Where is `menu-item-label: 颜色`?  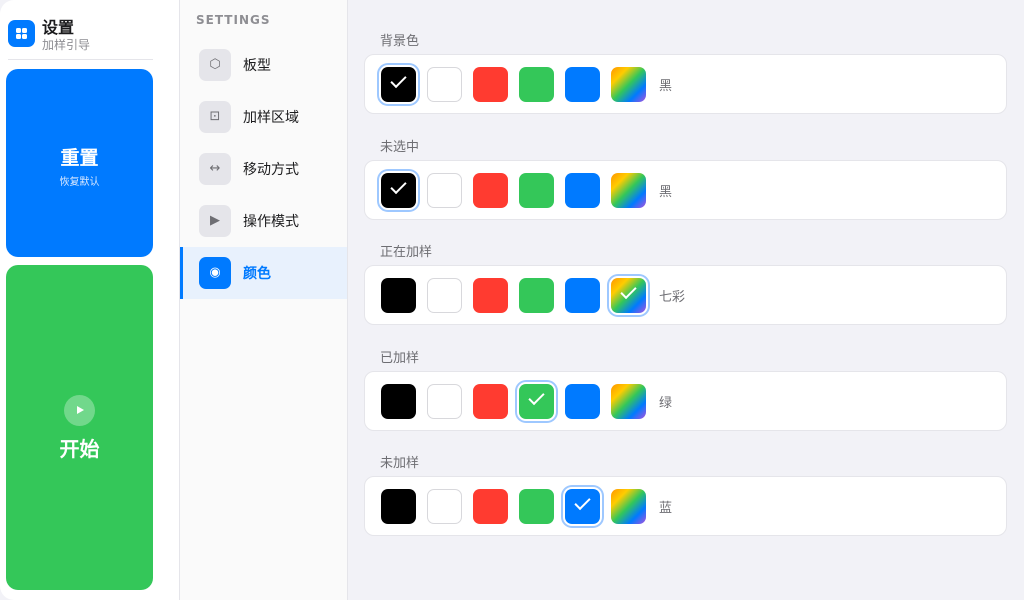
menu-item-label: 颜色 is located at coordinates (257, 274).